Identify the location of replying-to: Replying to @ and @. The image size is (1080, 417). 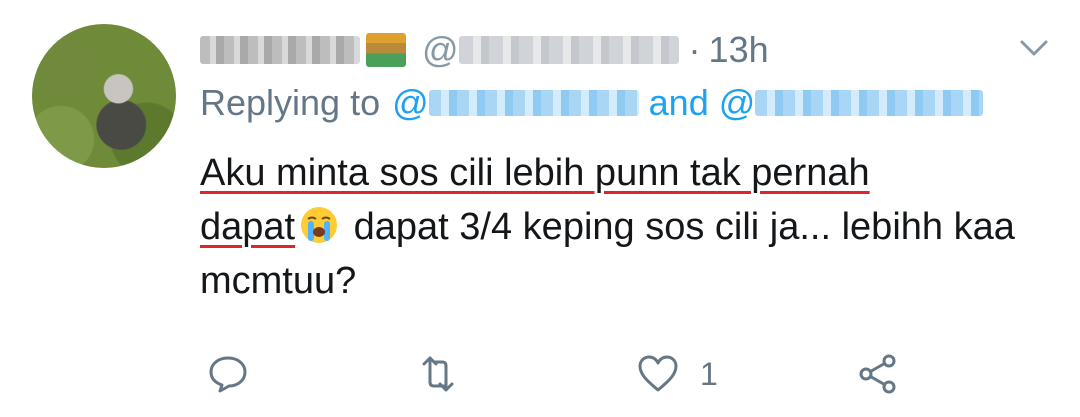
(592, 103).